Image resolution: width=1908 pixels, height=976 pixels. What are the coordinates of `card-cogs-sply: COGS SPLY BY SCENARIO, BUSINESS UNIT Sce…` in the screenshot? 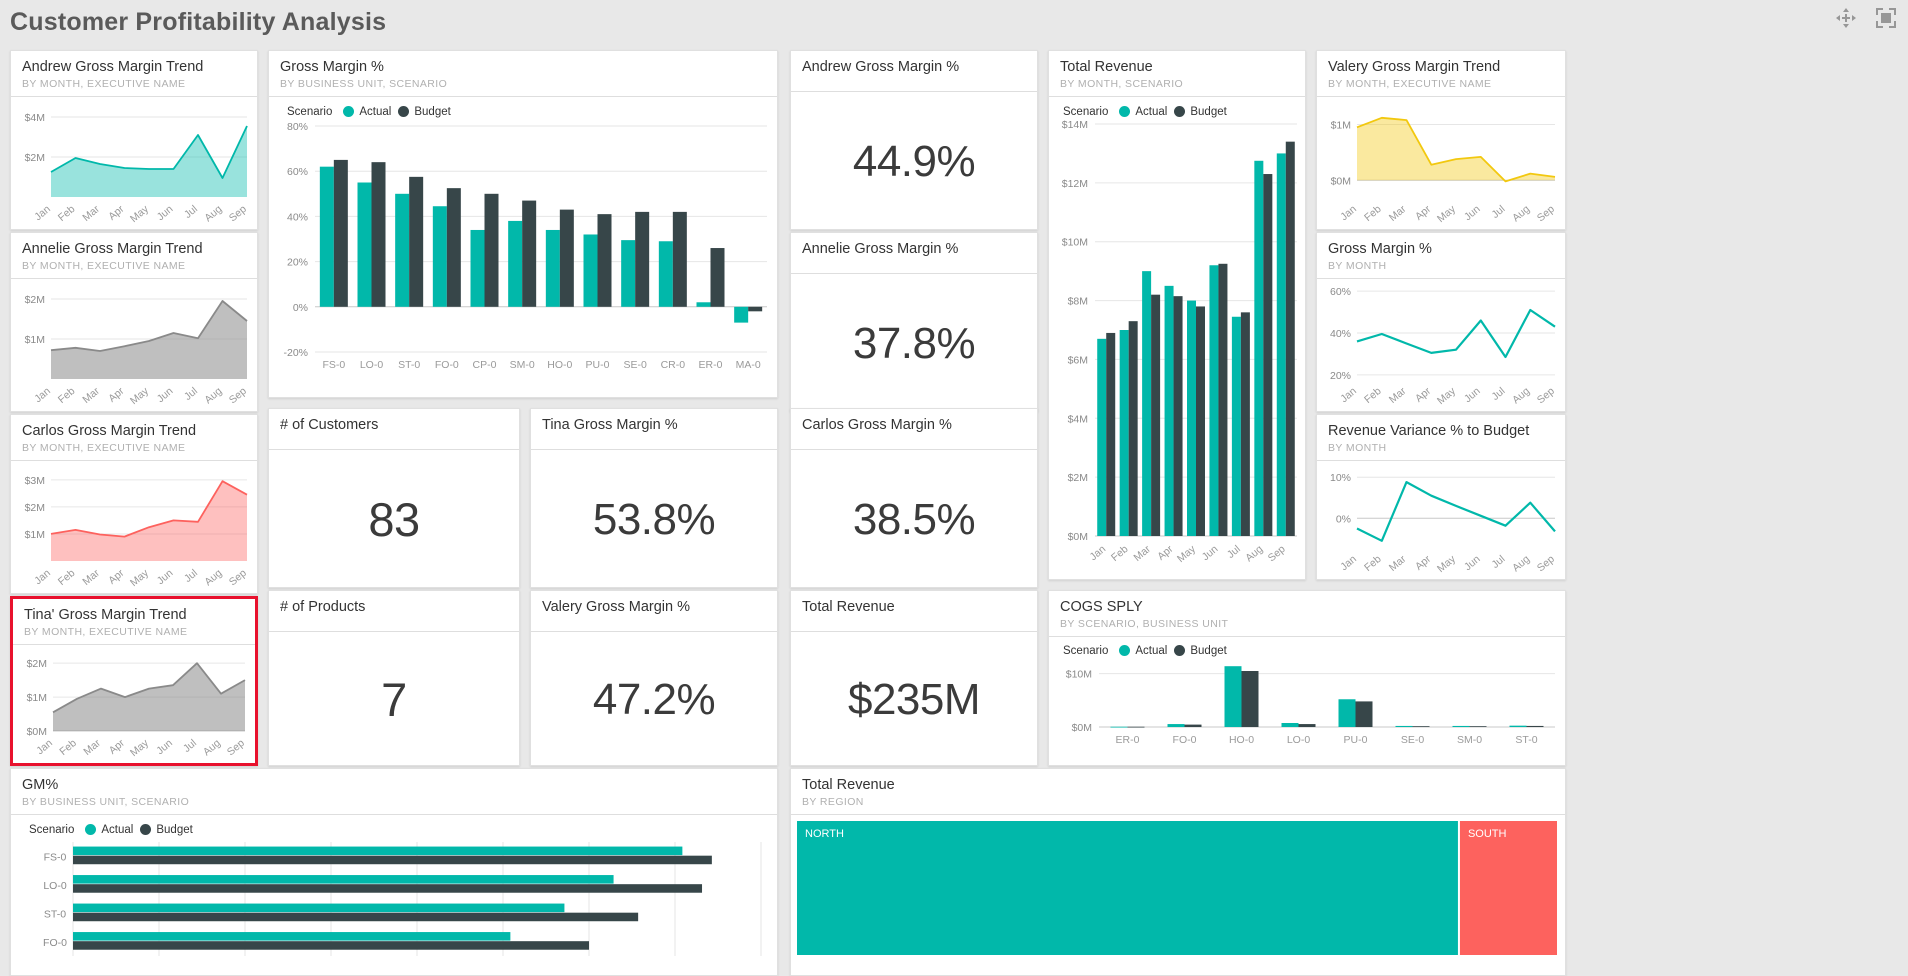 It's located at (1307, 678).